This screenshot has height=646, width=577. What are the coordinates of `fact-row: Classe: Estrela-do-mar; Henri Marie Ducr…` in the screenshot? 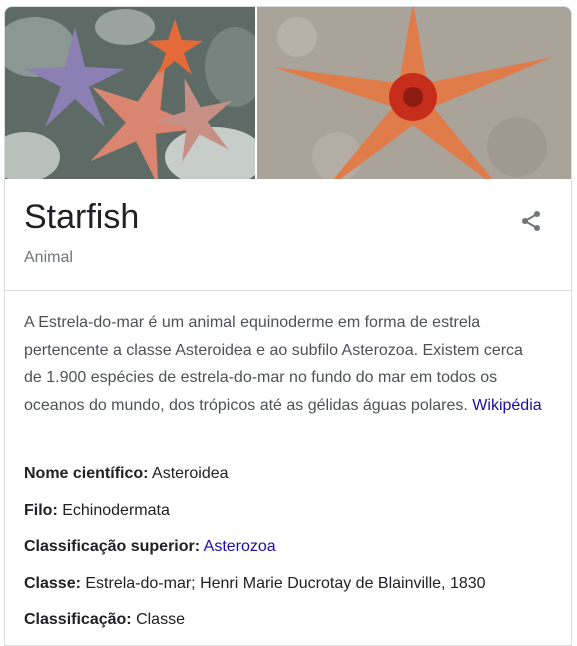 It's located at (294, 591).